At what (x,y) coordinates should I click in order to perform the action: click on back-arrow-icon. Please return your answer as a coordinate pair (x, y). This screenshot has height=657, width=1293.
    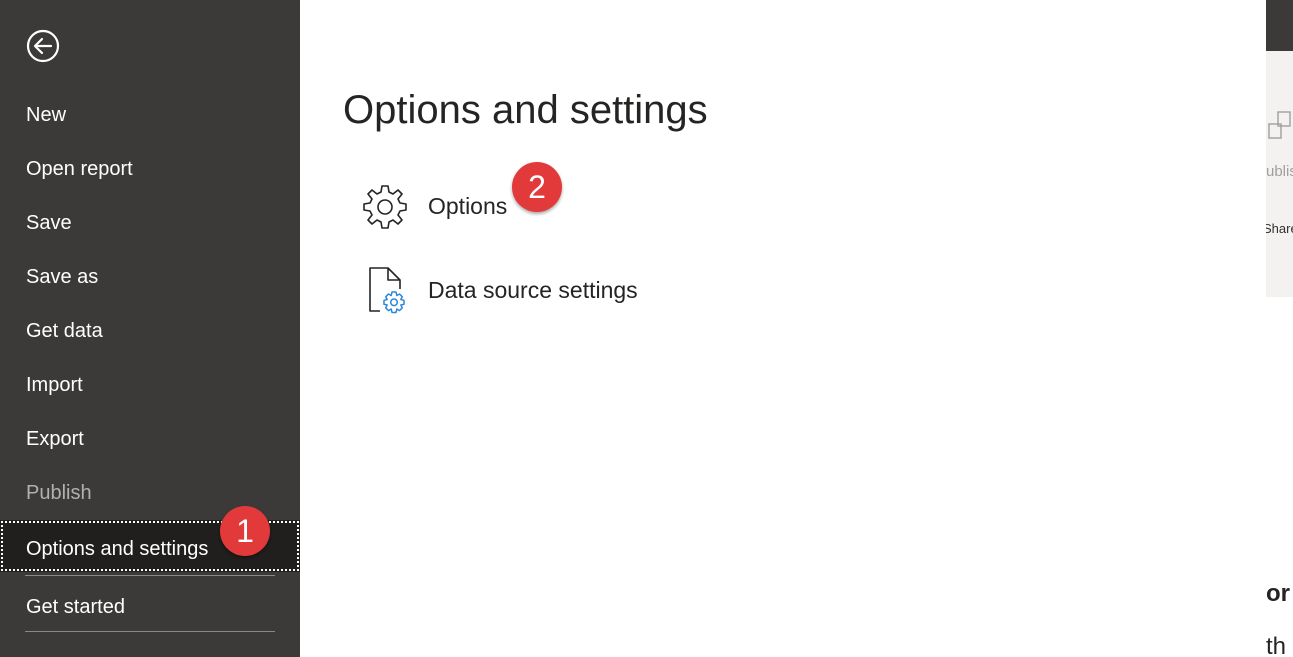
    Looking at the image, I should click on (43, 46).